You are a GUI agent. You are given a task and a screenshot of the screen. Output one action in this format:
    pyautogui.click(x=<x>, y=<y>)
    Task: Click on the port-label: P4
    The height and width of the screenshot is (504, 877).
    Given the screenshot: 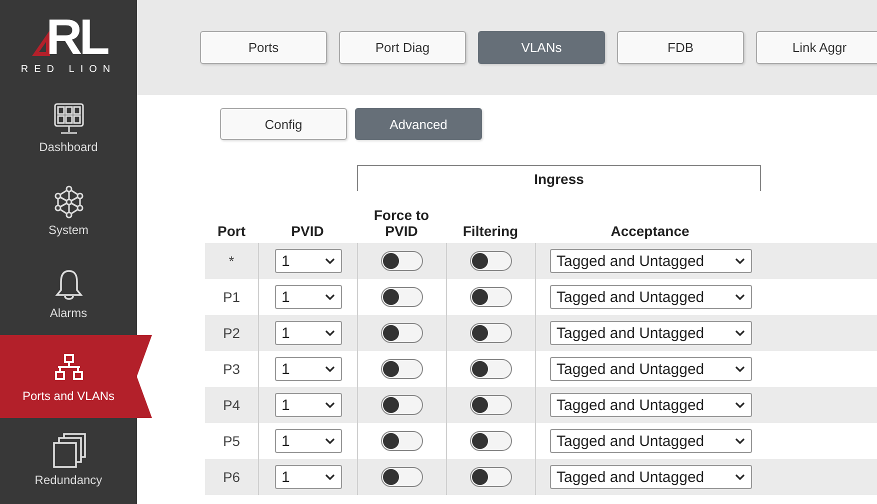 What is the action you would take?
    pyautogui.click(x=231, y=405)
    